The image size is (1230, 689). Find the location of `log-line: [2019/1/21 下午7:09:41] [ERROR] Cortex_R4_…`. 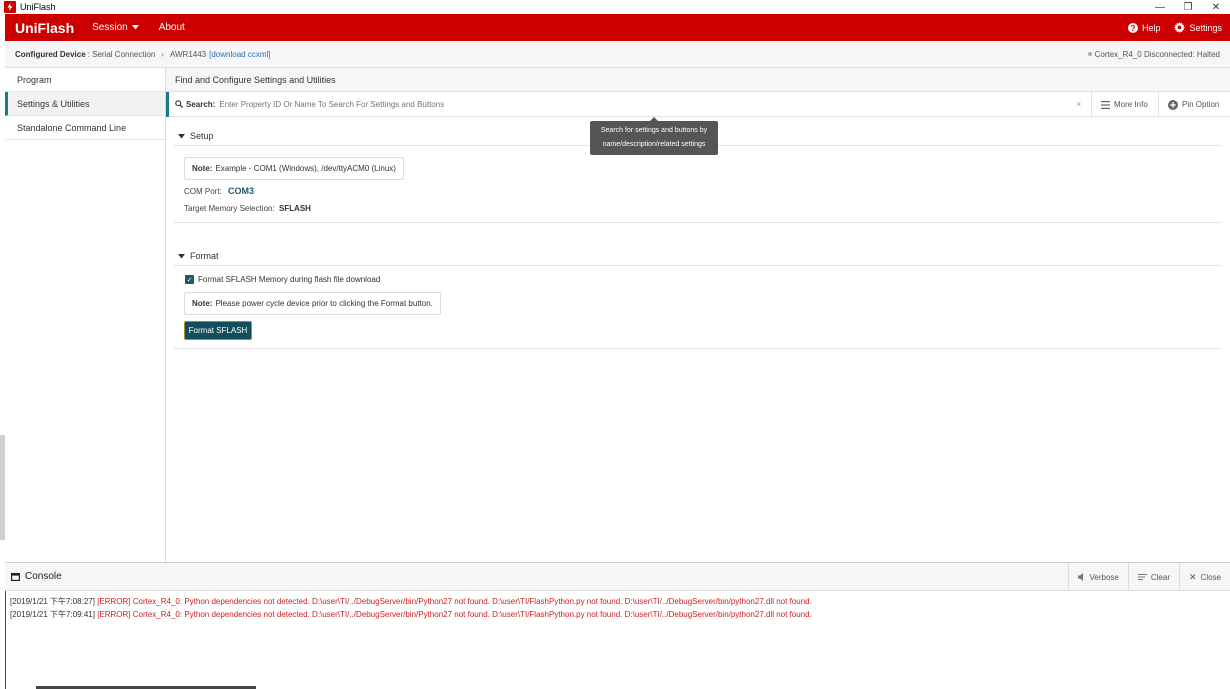

log-line: [2019/1/21 下午7:09:41] [ERROR] Cortex_R4_… is located at coordinates (618, 615).